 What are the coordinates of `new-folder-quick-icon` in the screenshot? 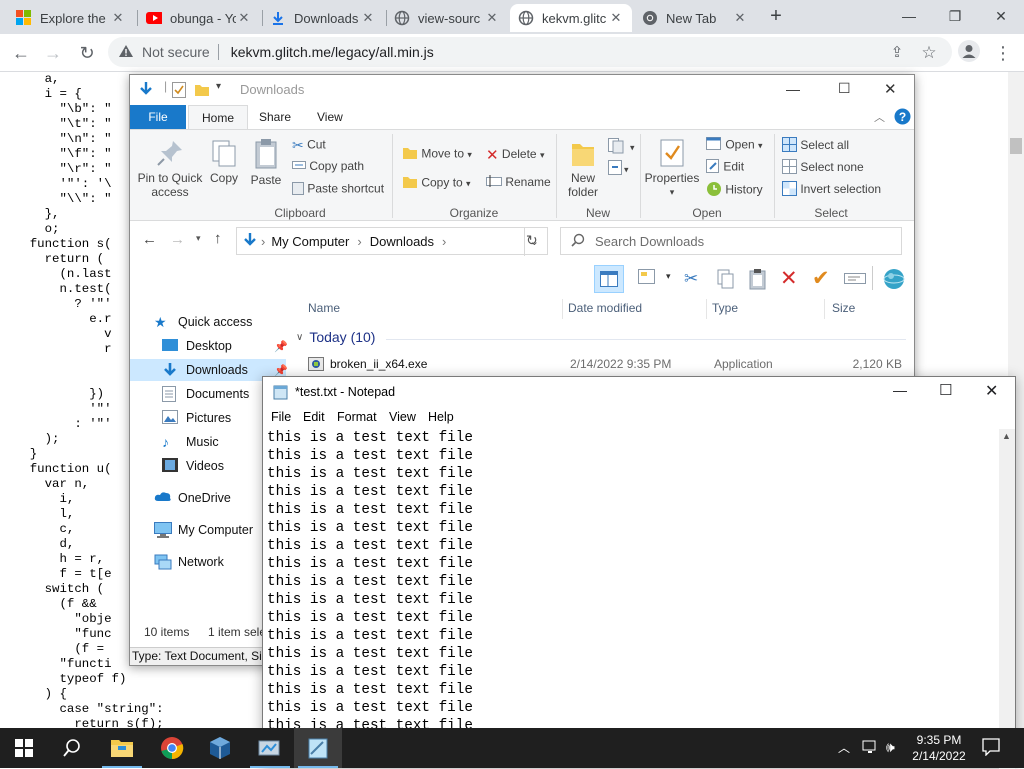 It's located at (202, 91).